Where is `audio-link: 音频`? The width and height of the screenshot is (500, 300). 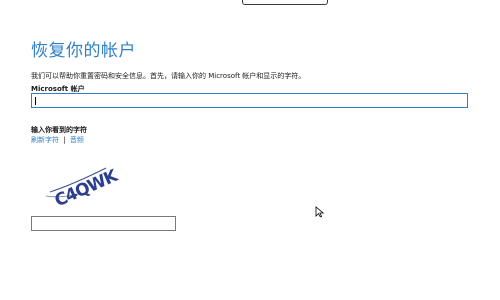
audio-link: 音频 is located at coordinates (77, 140).